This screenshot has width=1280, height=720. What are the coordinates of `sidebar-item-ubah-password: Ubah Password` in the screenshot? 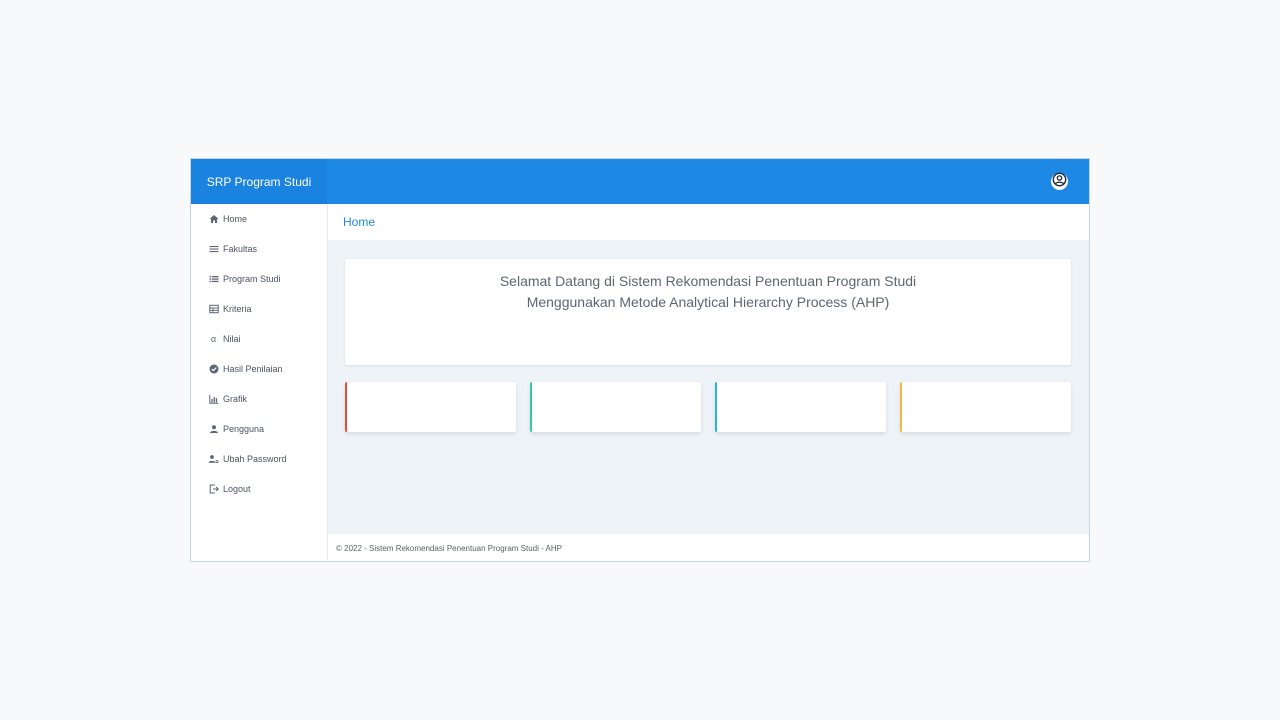 It's located at (247, 459).